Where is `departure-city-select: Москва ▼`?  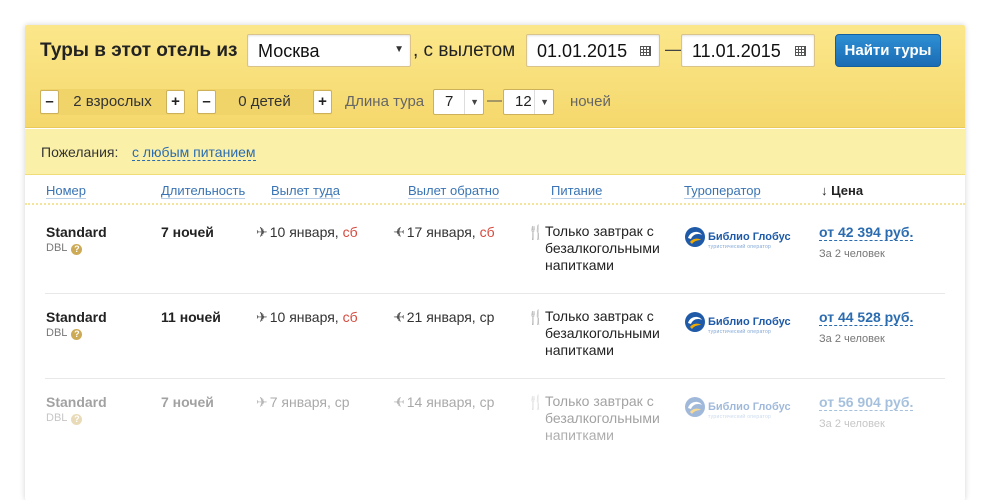 departure-city-select: Москва ▼ is located at coordinates (329, 50).